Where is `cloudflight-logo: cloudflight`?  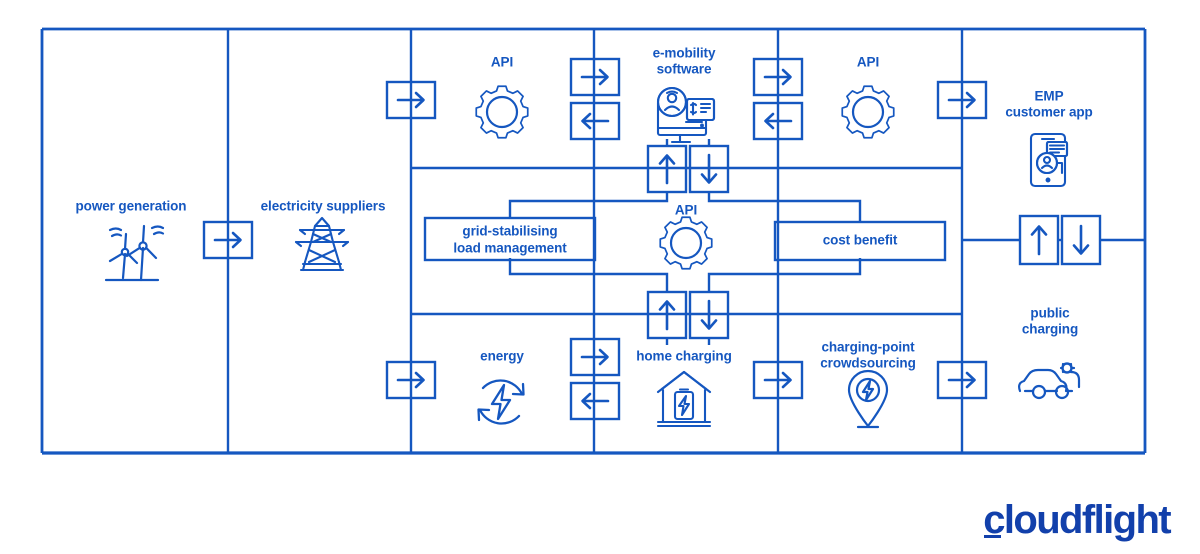
cloudflight-logo: cloudflight is located at coordinates (1077, 520).